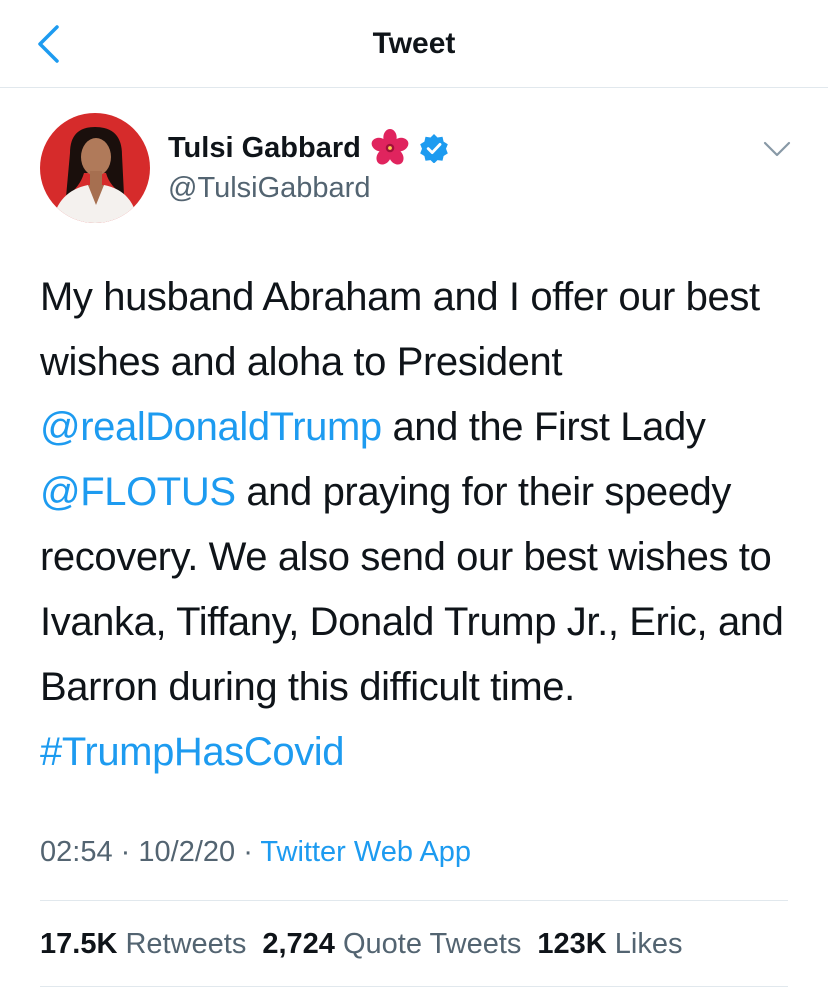  What do you see at coordinates (76, 852) in the screenshot?
I see `tweet-time: 02:54` at bounding box center [76, 852].